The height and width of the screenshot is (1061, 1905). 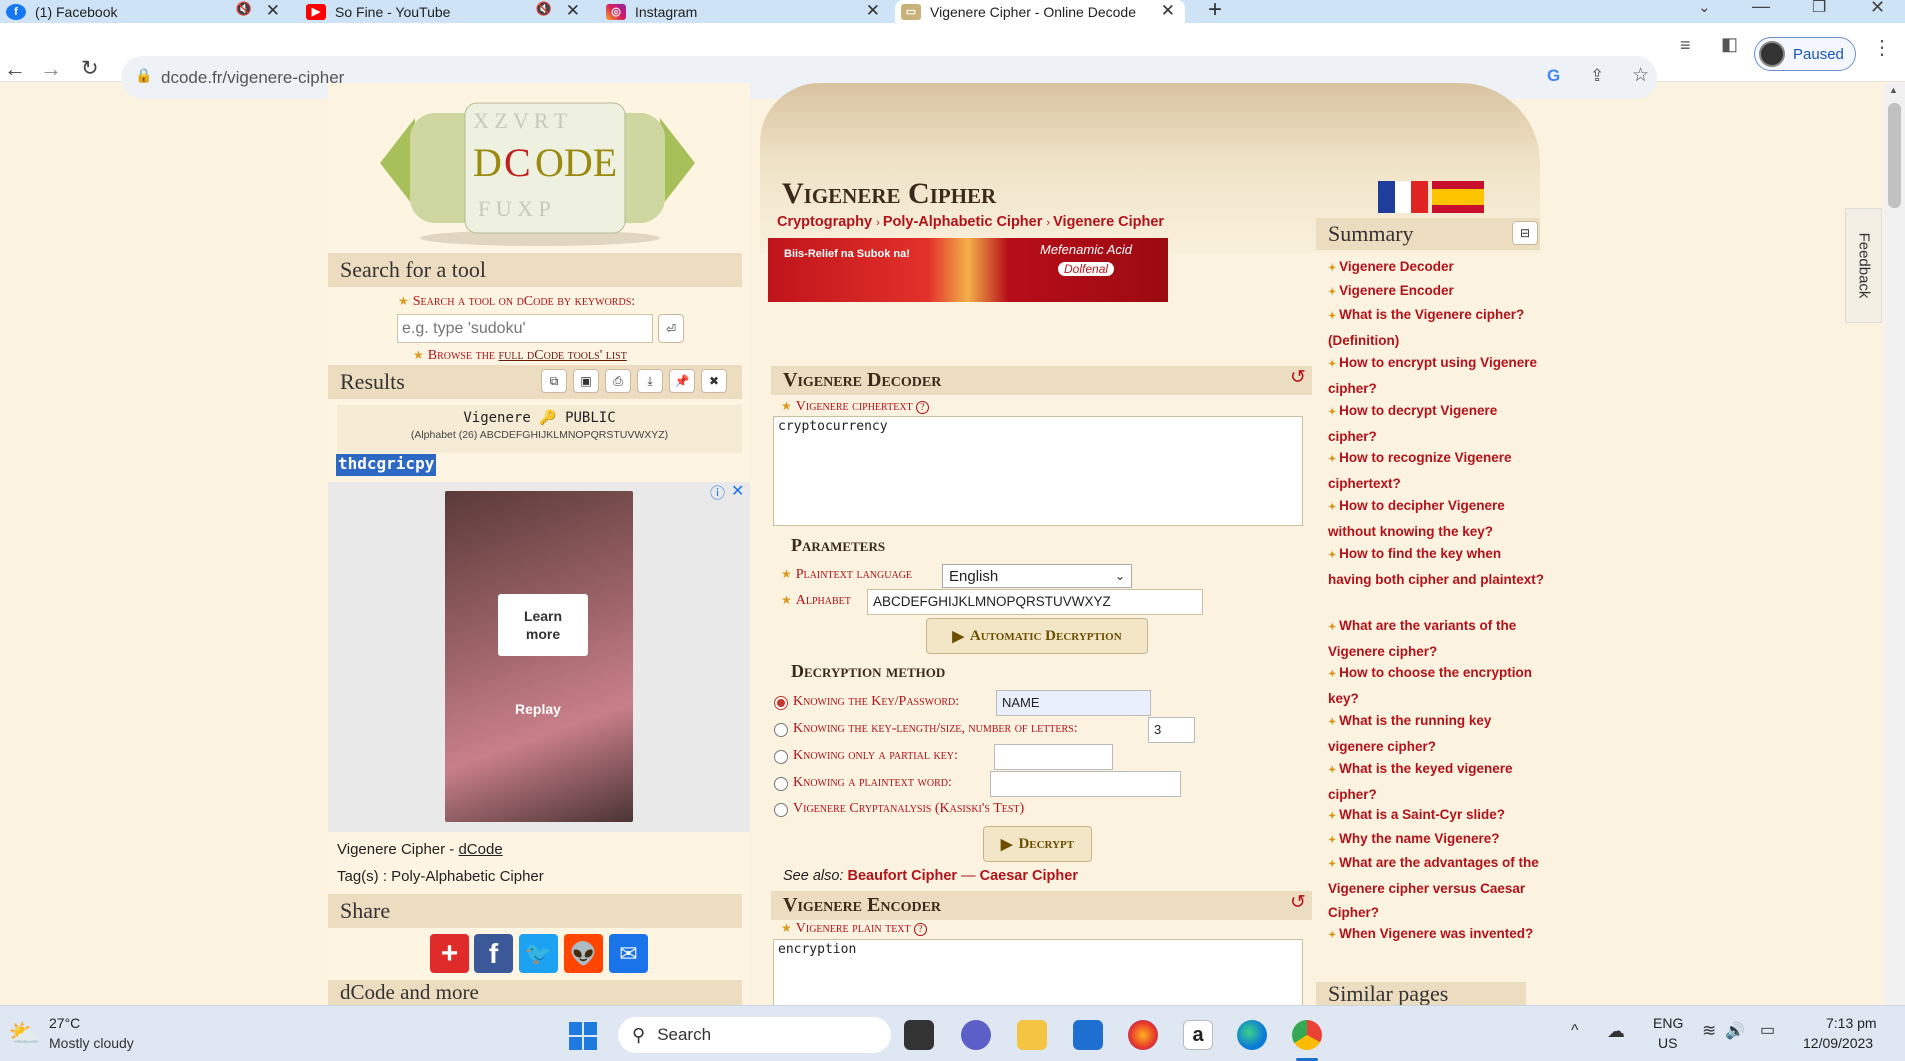 I want to click on feedback-tab: Feedback, so click(x=1863, y=265).